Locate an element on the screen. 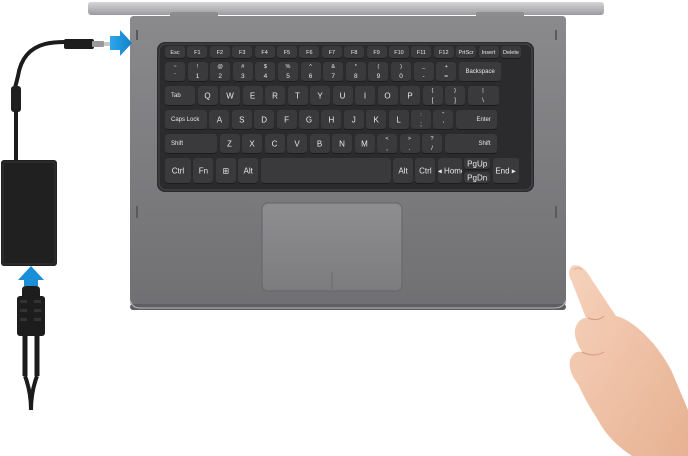 This screenshot has width=688, height=456. key-f6-label: F6 is located at coordinates (309, 52).